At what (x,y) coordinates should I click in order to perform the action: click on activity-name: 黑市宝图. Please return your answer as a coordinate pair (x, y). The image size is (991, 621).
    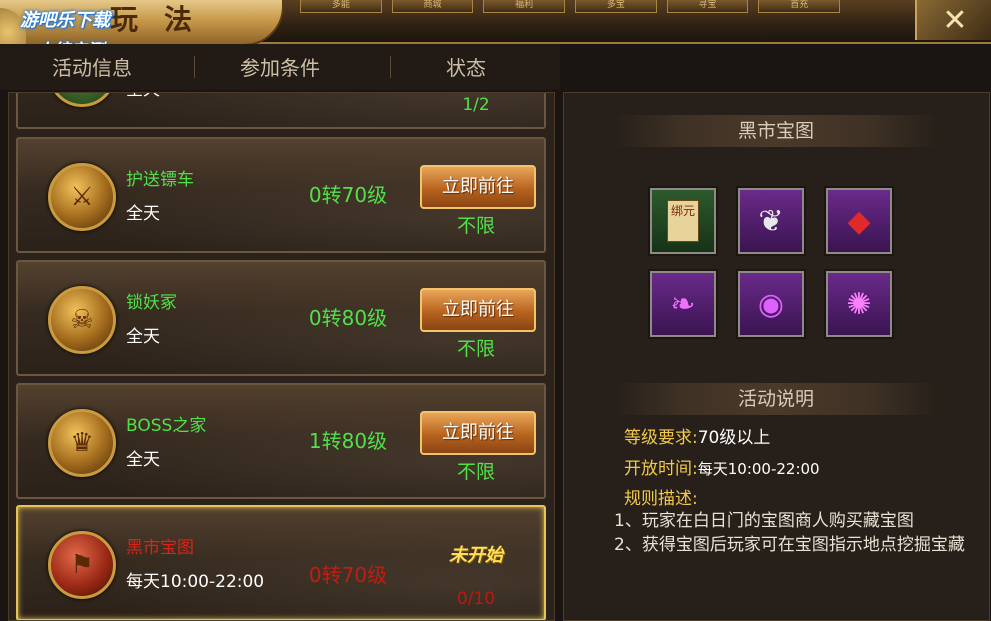
    Looking at the image, I should click on (160, 548).